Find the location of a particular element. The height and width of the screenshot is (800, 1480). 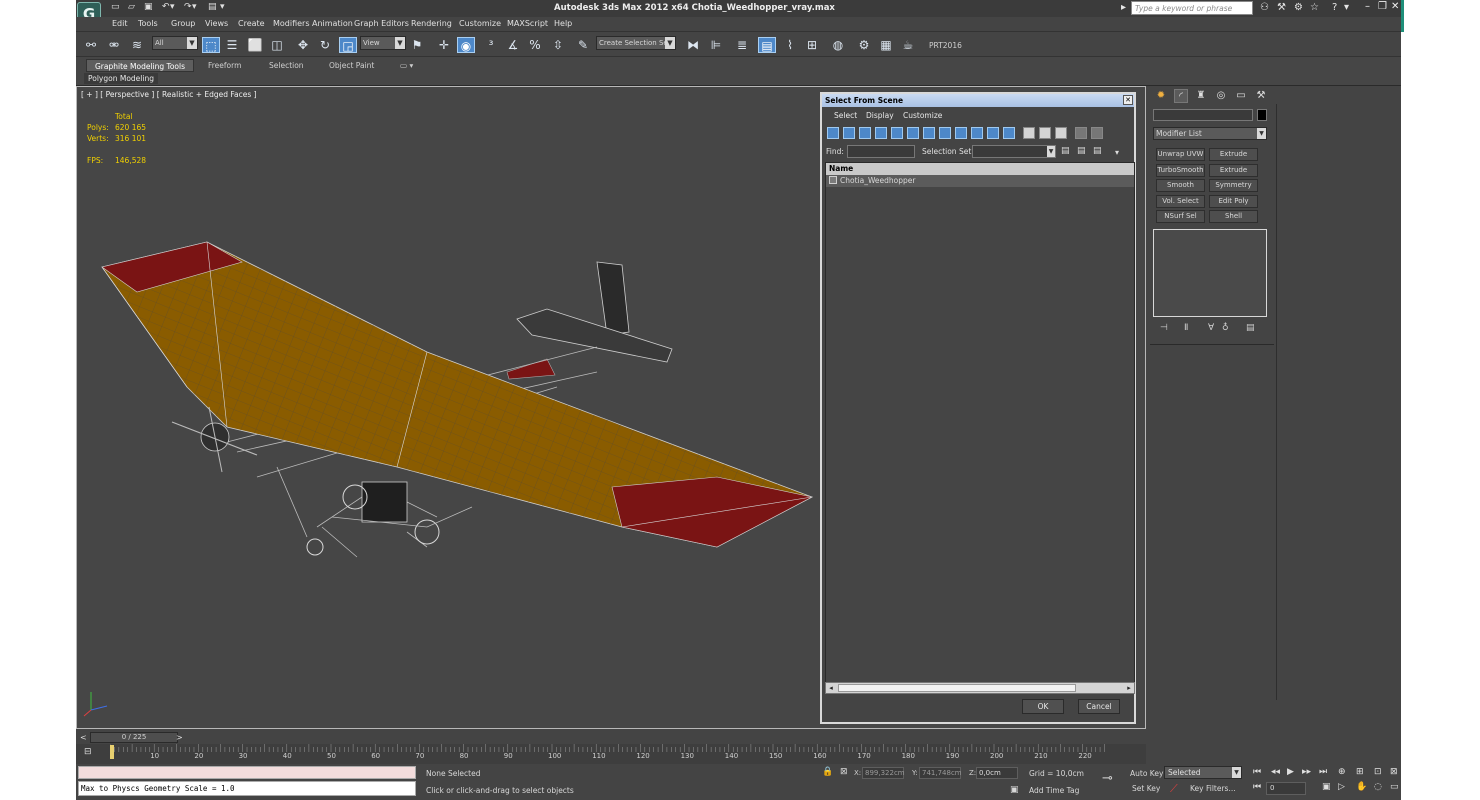

horizontal-scrollbar: ◂ ▸ is located at coordinates (980, 688).